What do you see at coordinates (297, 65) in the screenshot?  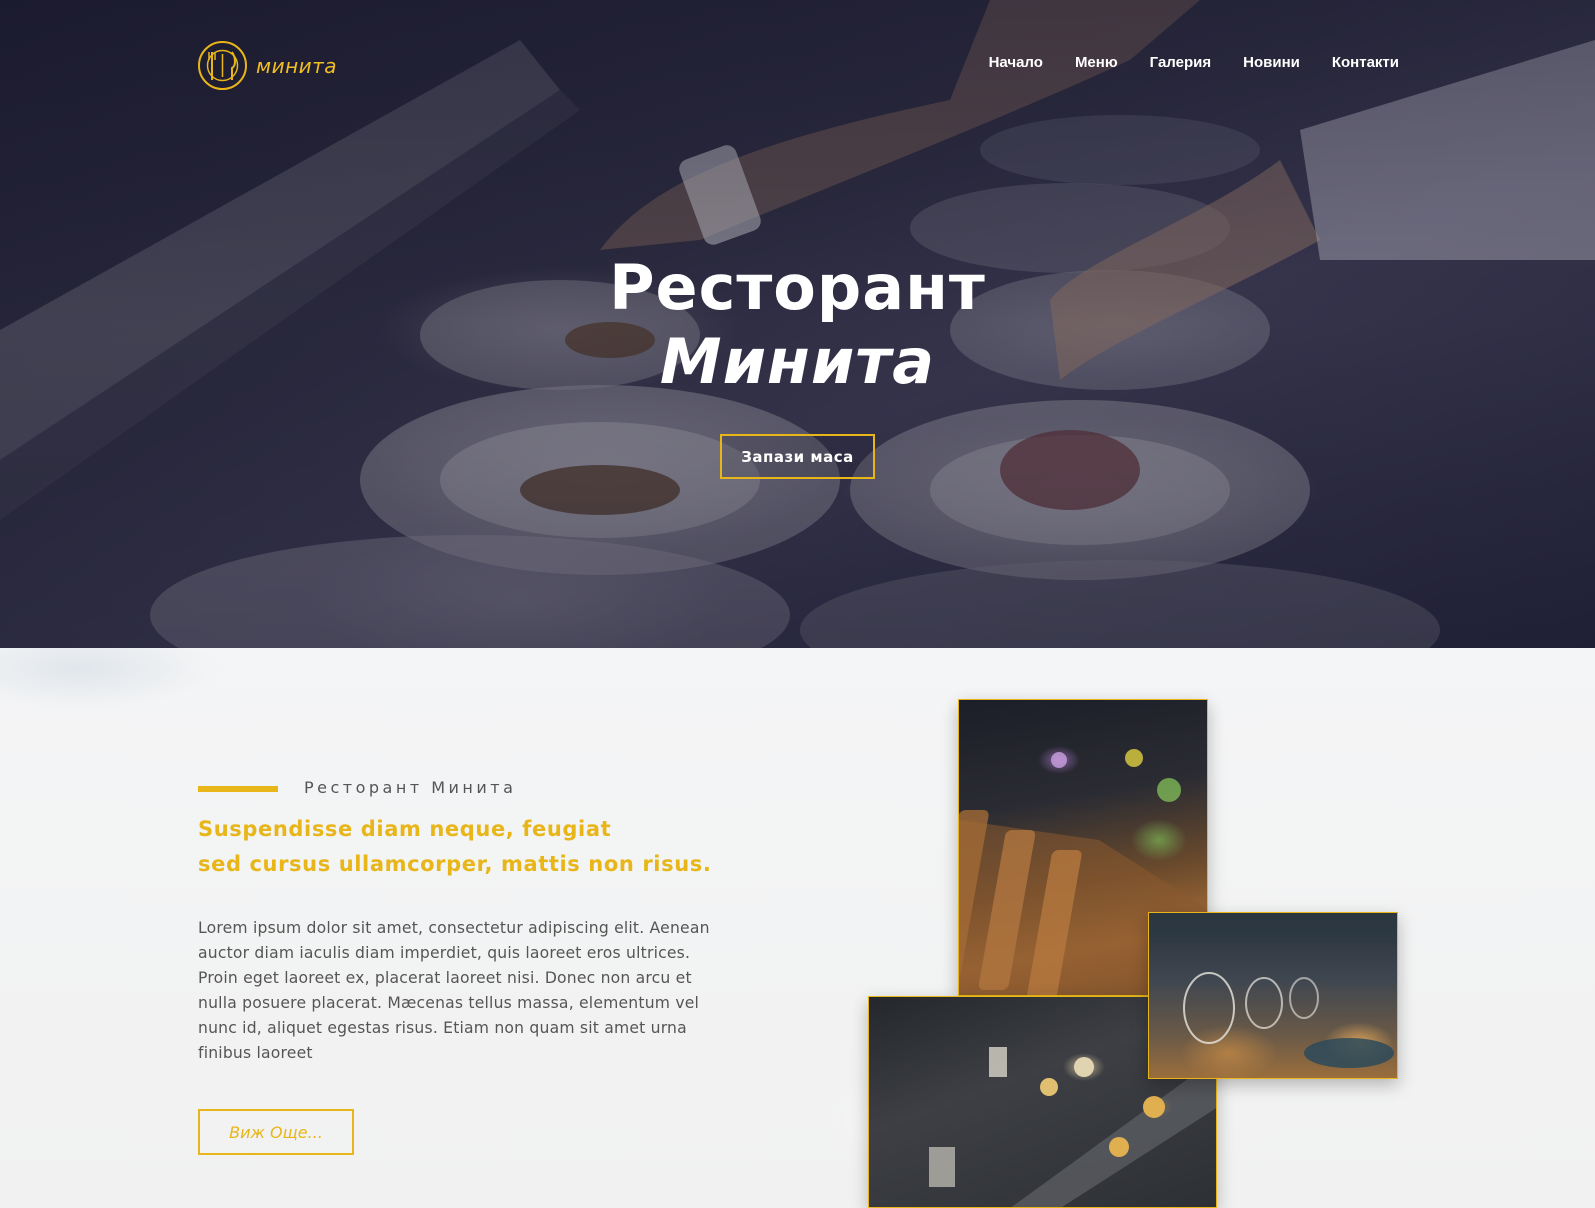 I see `brand-name: минита` at bounding box center [297, 65].